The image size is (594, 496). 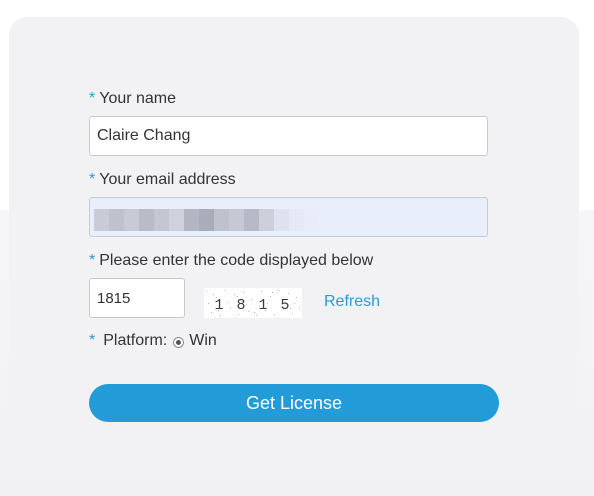 I want to click on email-label: * Your email address, so click(x=162, y=180).